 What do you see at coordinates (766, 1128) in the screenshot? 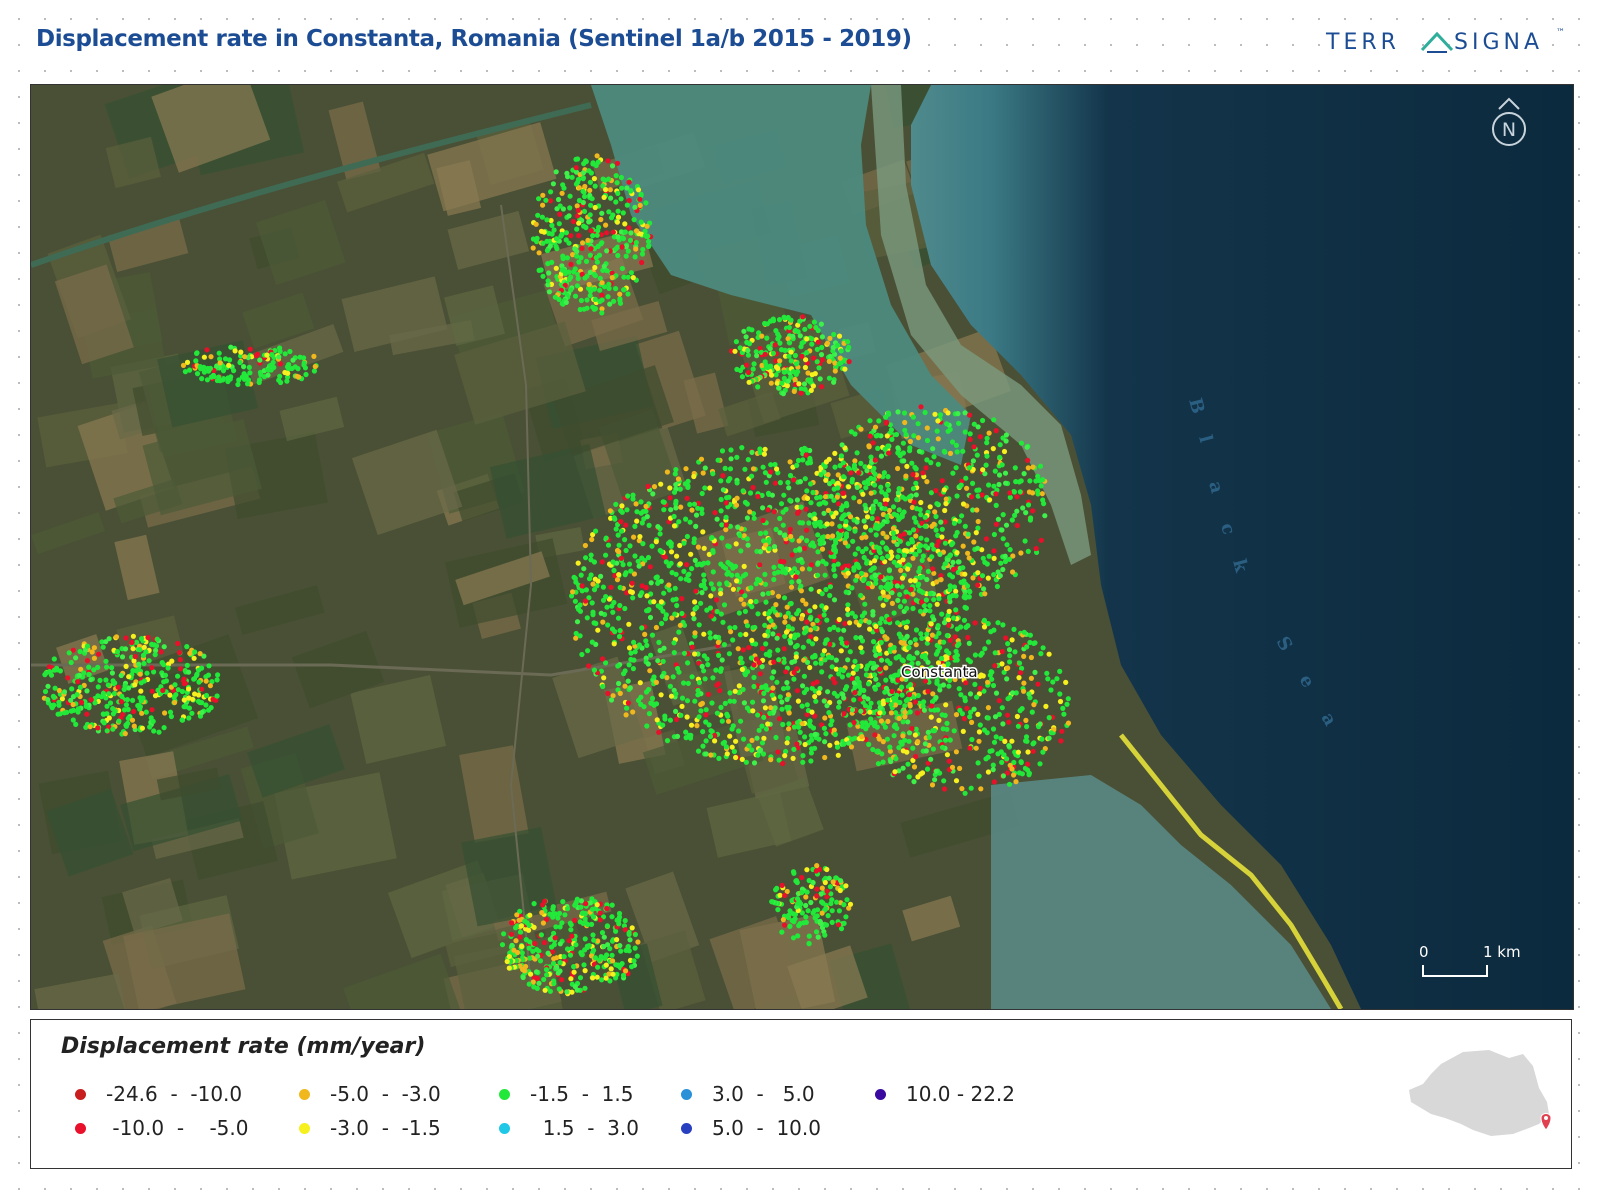
I see `legend-label: 5.0 - 10.0` at bounding box center [766, 1128].